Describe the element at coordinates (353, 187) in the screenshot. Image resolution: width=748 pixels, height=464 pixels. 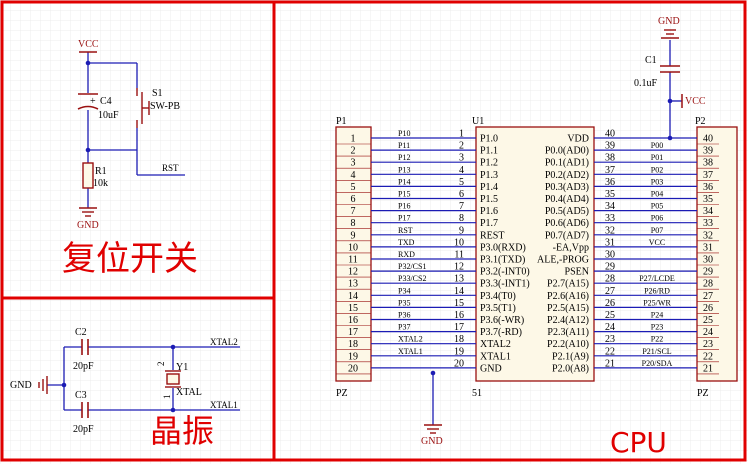
I see `p1-pin-number: 5` at that location.